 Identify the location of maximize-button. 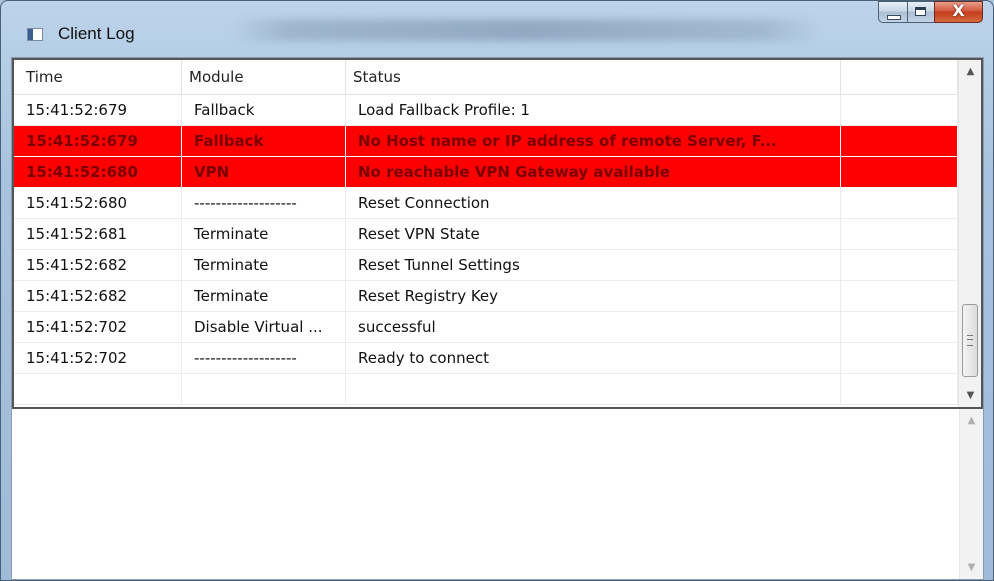
(920, 12).